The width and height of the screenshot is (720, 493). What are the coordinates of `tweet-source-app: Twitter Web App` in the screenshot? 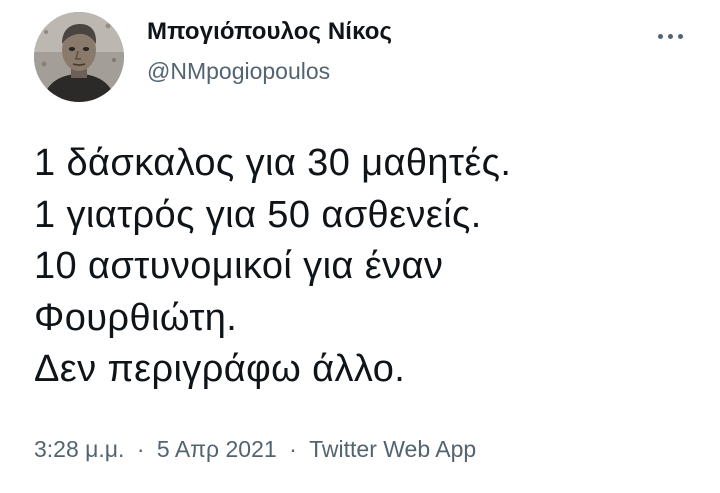 It's located at (392, 449).